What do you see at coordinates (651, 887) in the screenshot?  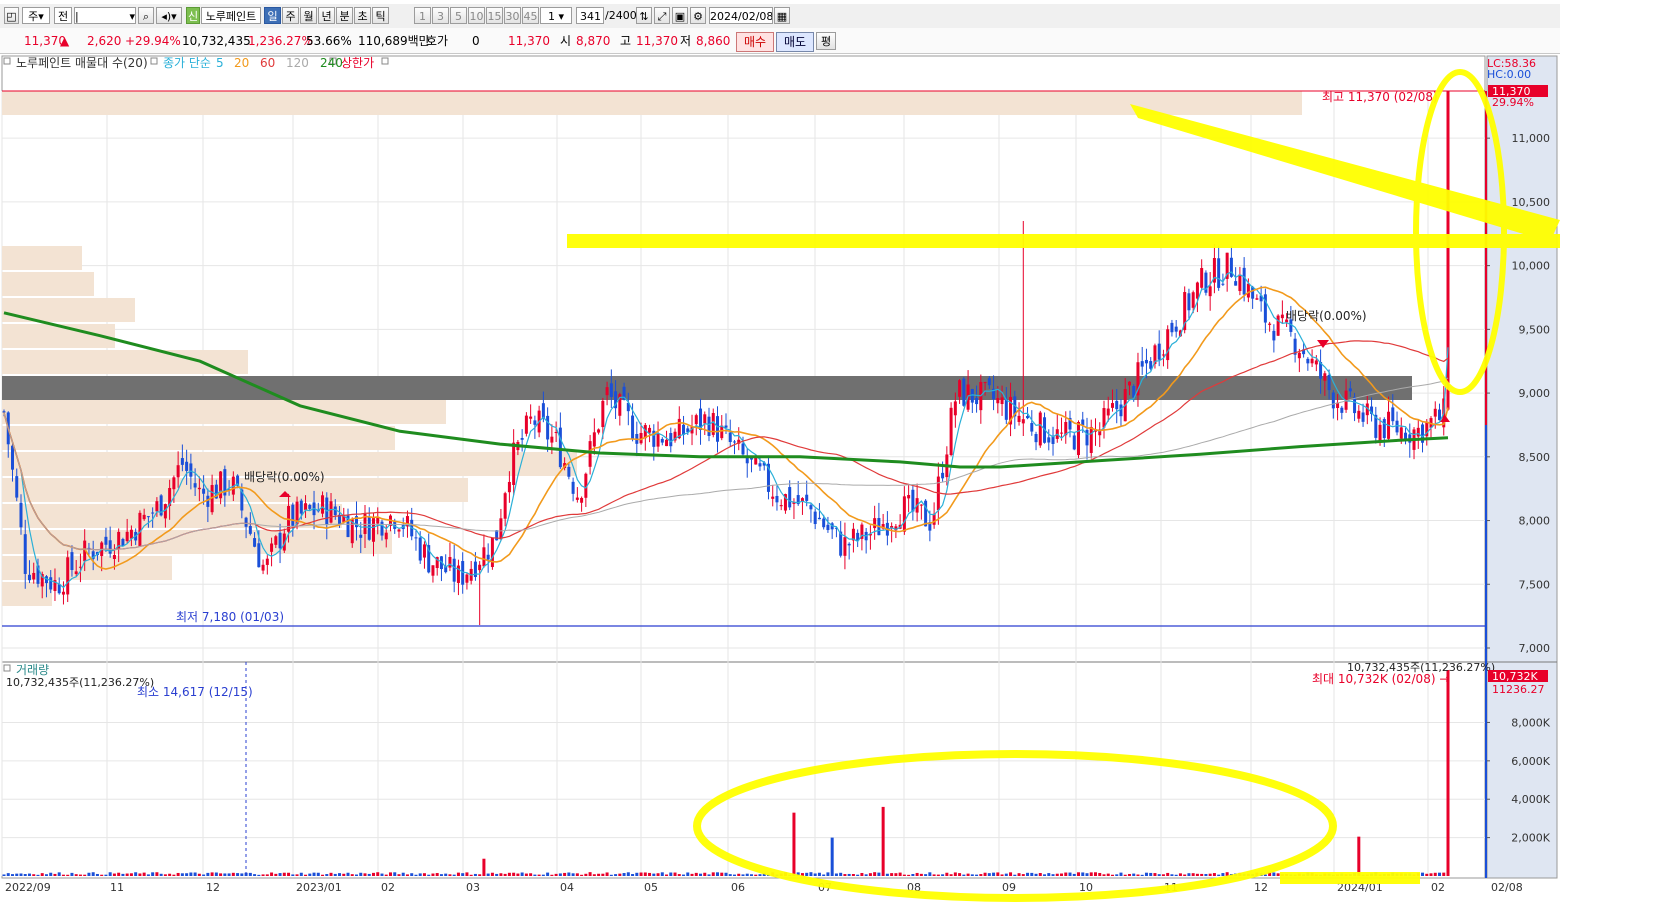 I see `x-tick-label: 05` at bounding box center [651, 887].